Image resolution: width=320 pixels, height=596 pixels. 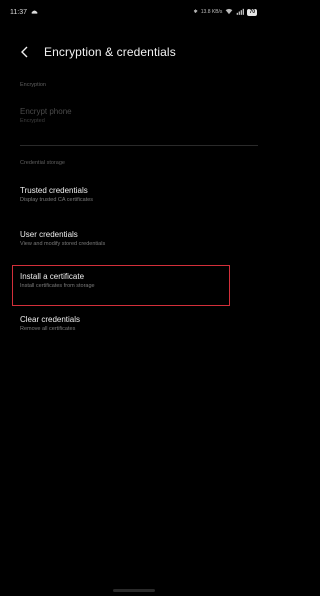 I want to click on section-label-encryption: Encryption, so click(x=33, y=85).